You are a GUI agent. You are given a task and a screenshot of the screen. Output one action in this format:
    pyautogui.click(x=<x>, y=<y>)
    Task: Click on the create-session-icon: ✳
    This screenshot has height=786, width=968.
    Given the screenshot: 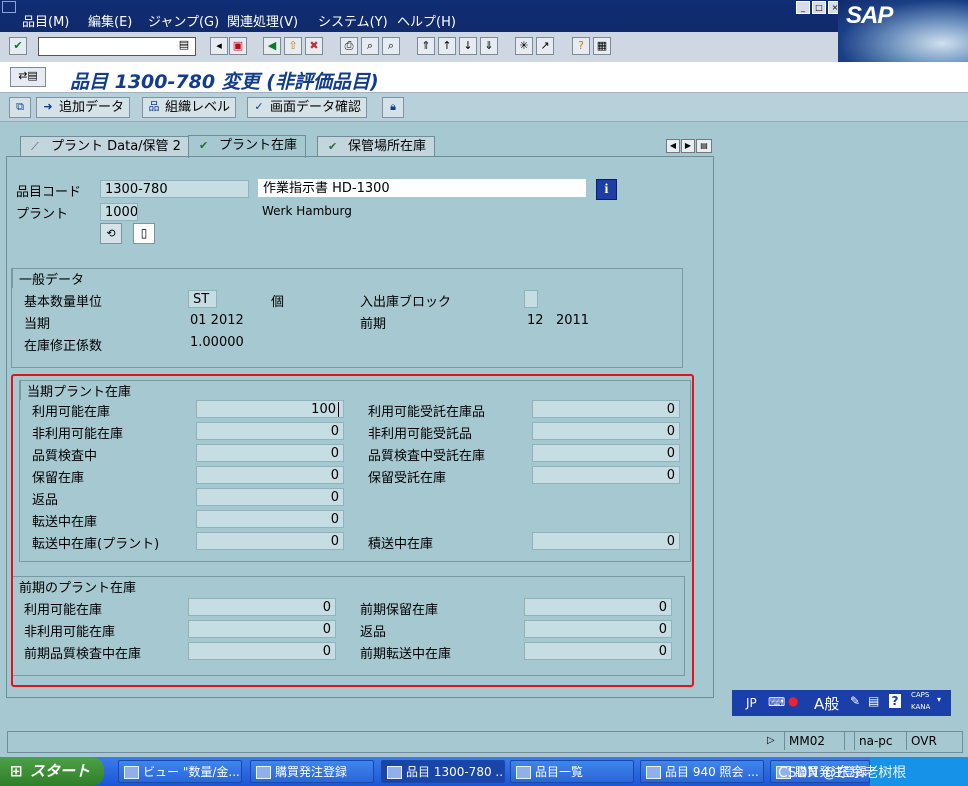 What is the action you would take?
    pyautogui.click(x=524, y=46)
    